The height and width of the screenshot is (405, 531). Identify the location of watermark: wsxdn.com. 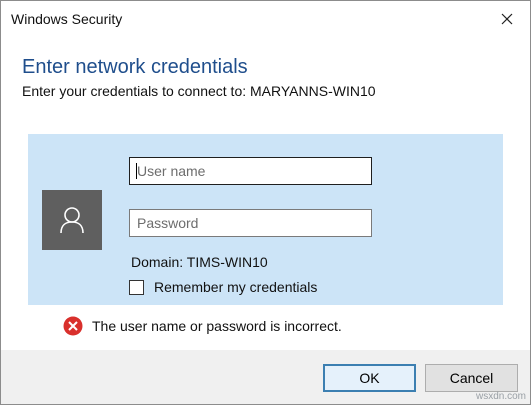
(500, 396).